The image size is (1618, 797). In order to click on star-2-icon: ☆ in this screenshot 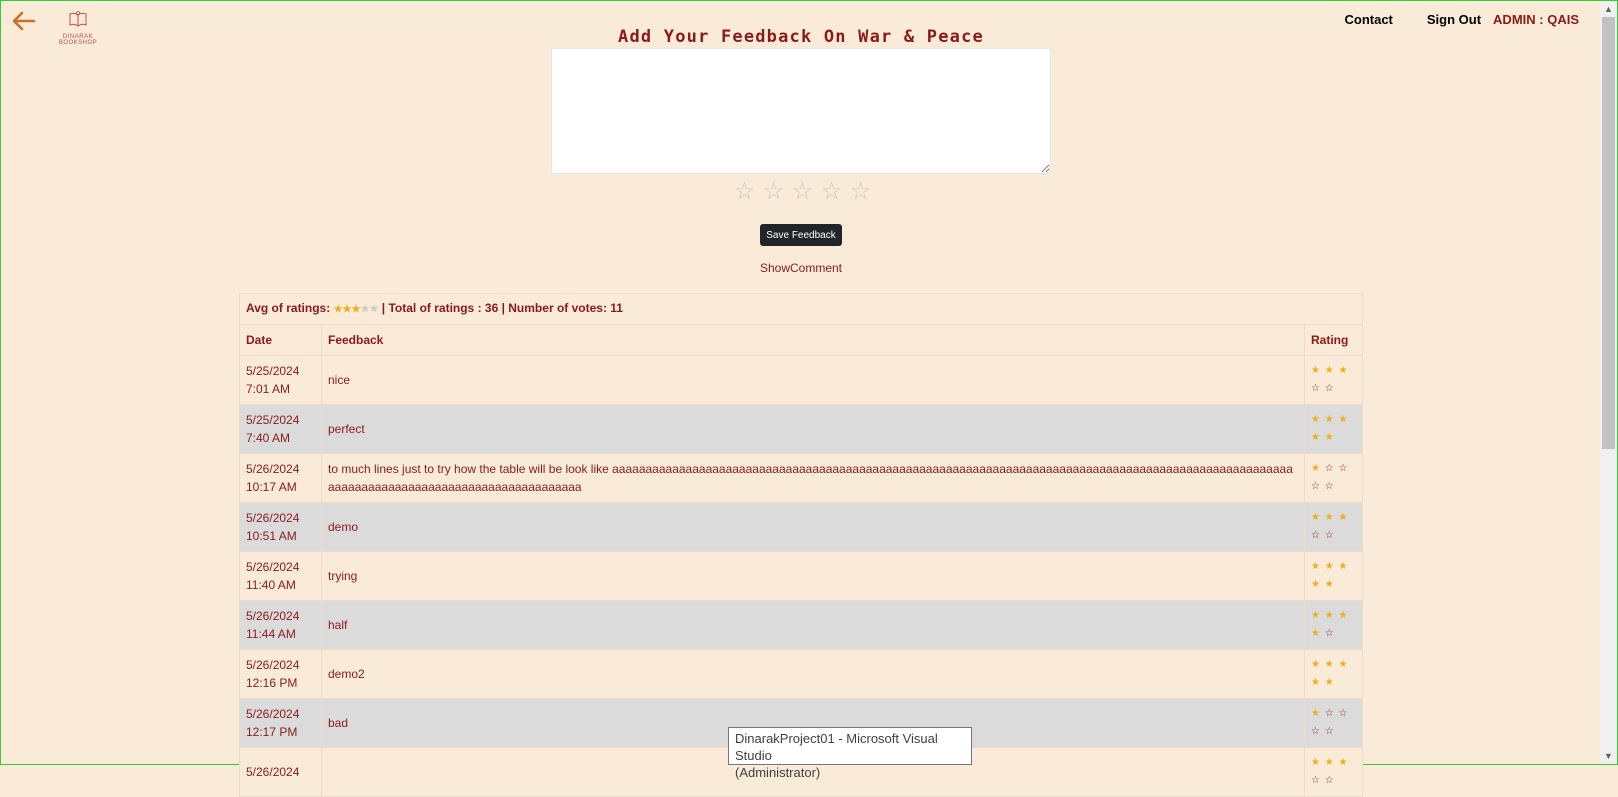, I will do `click(773, 192)`.